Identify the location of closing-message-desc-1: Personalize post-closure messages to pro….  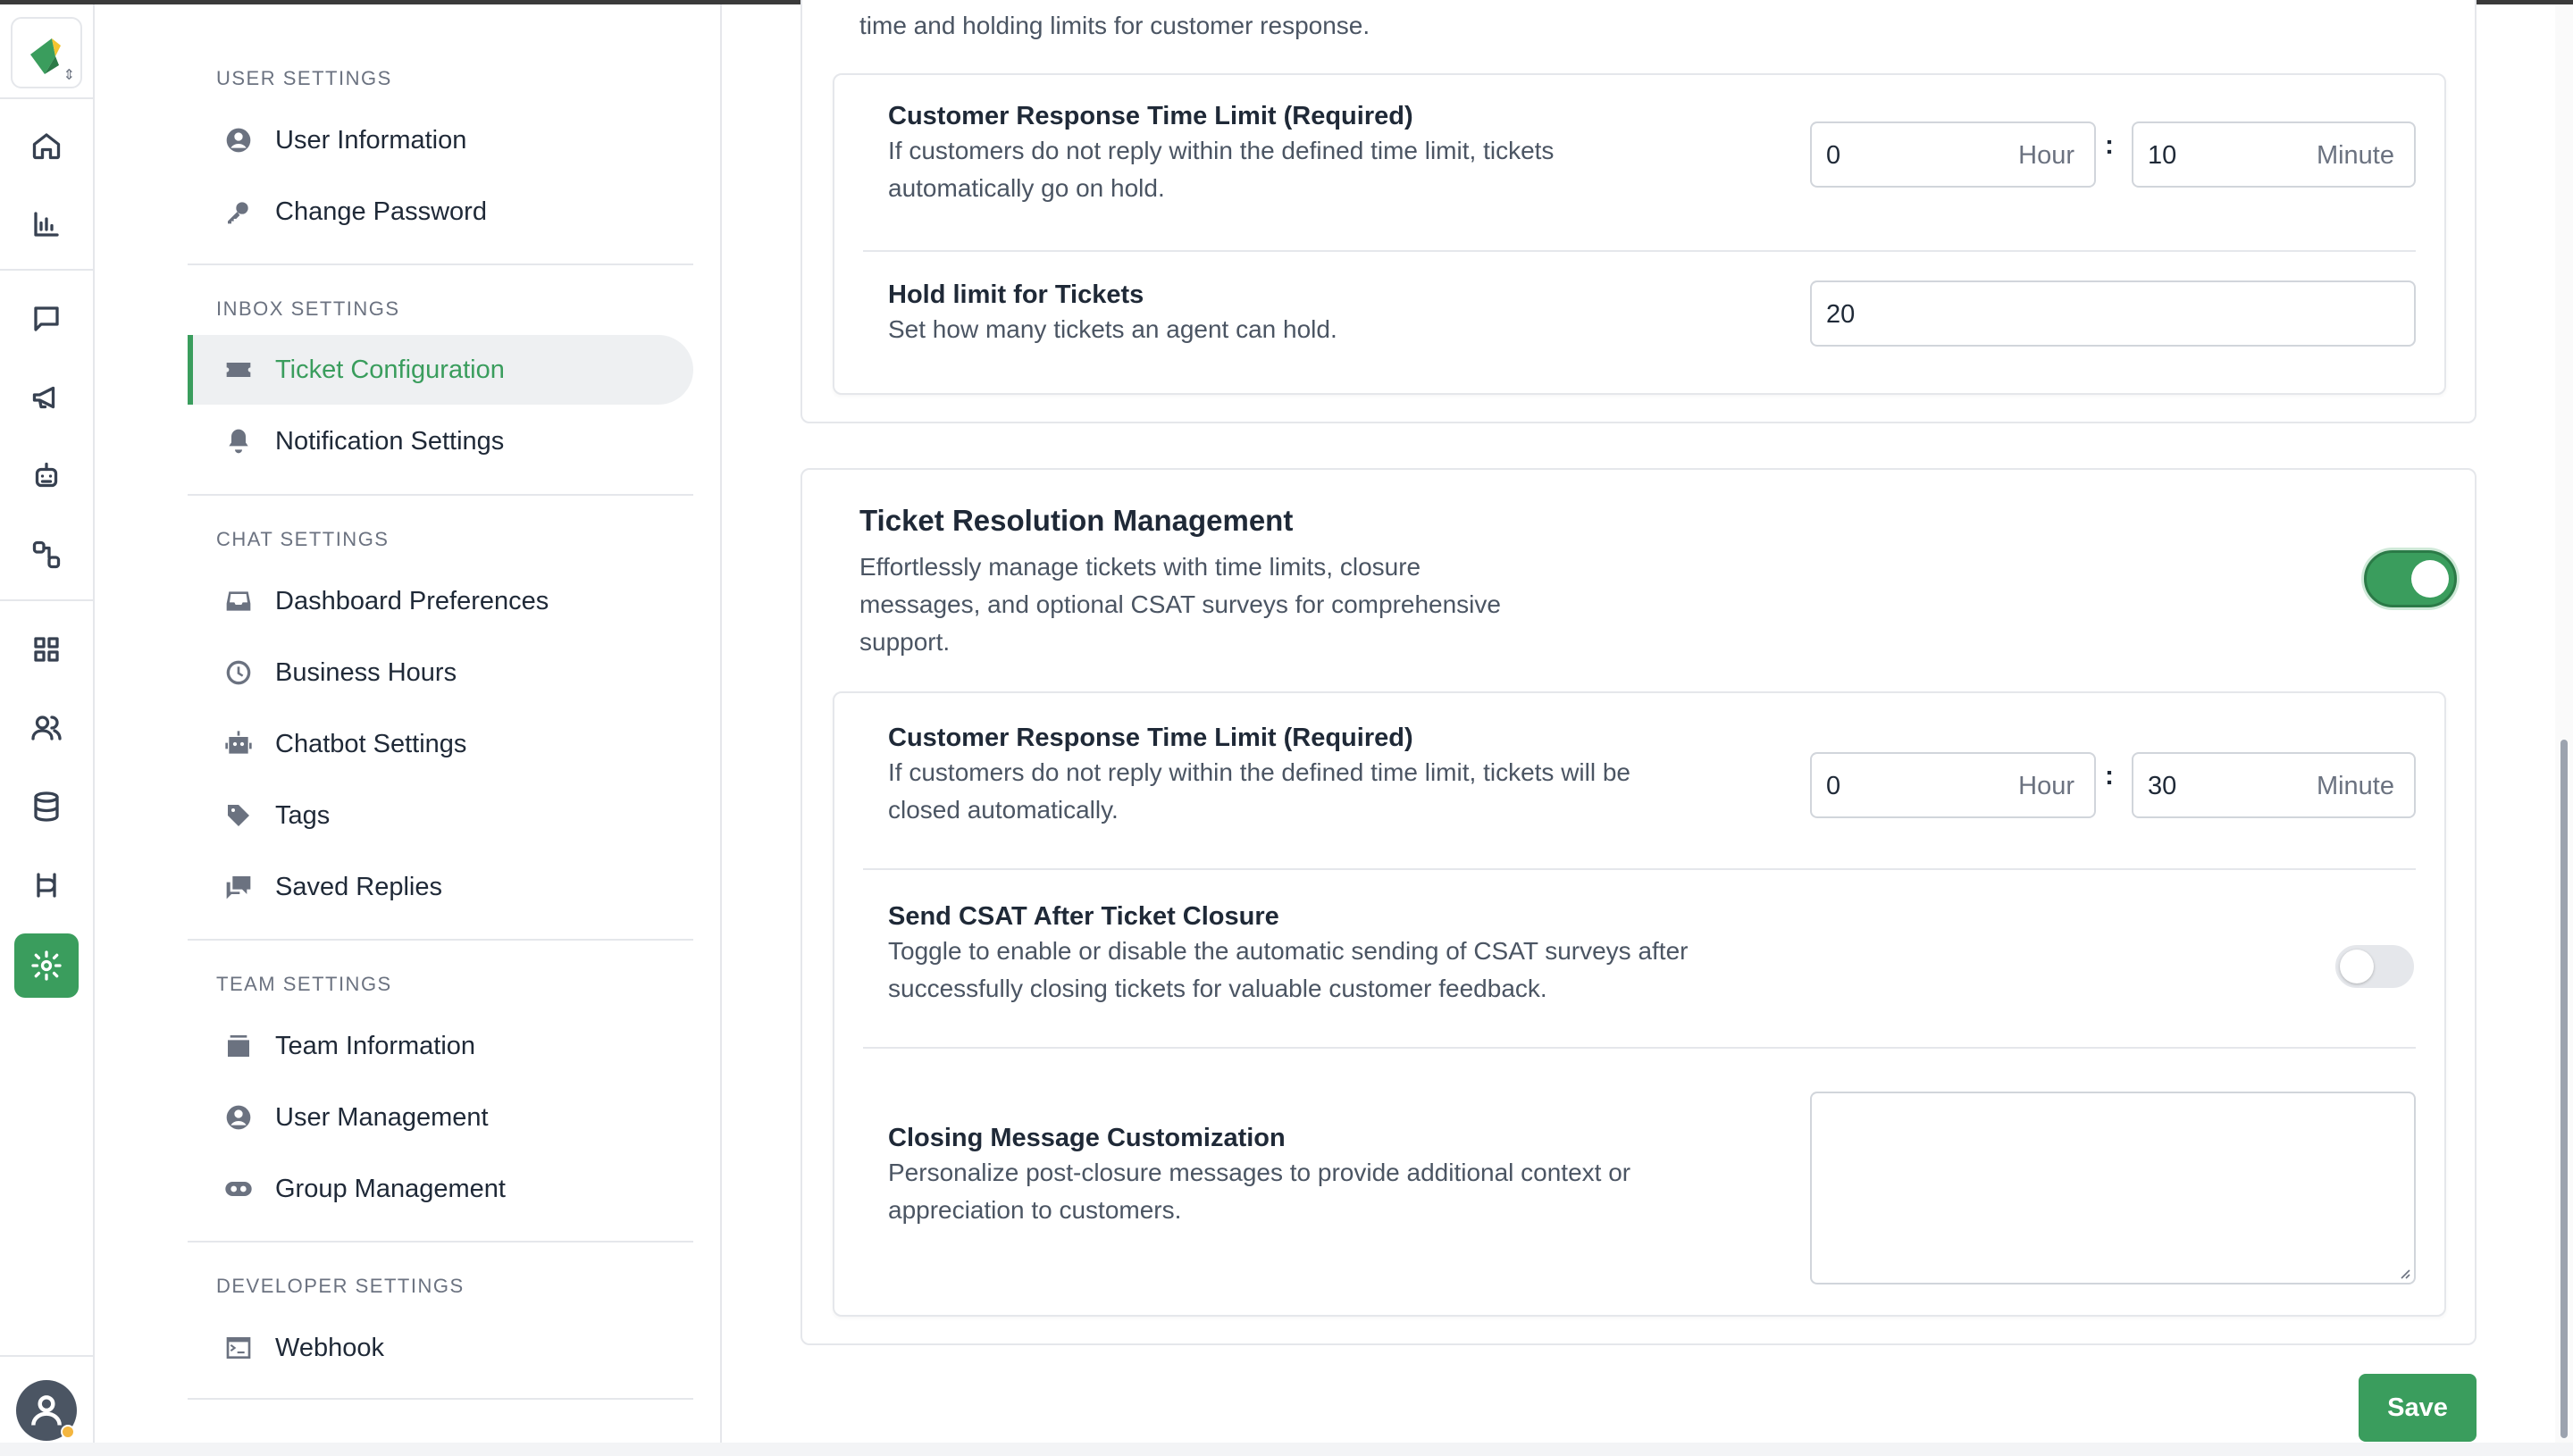
(1259, 1172).